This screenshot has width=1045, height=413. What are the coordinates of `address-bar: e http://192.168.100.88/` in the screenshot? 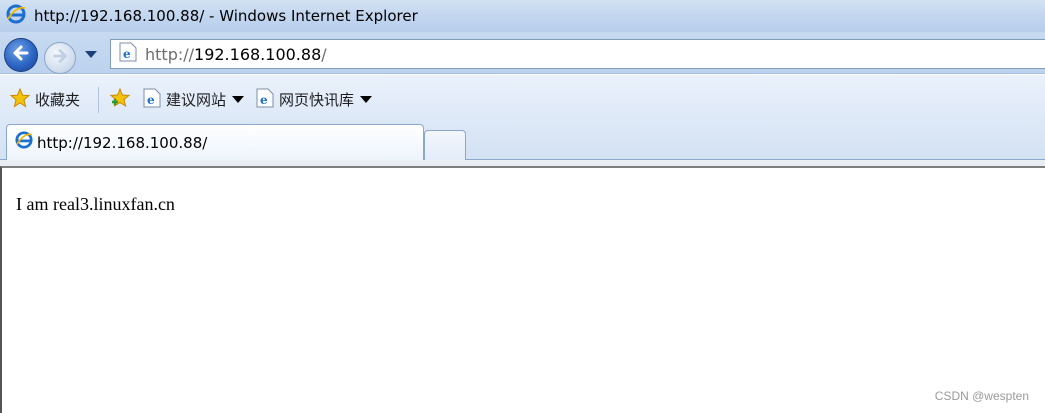 It's located at (577, 54).